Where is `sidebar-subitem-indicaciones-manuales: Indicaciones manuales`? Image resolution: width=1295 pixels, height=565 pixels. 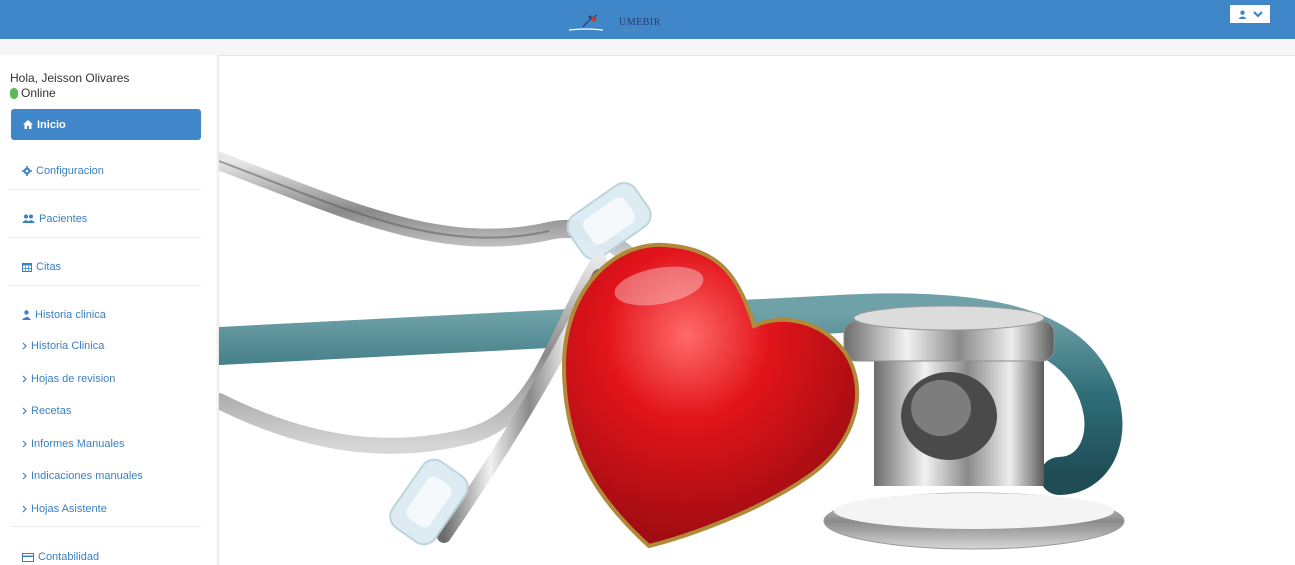
sidebar-subitem-indicaciones-manuales: Indicaciones manuales is located at coordinates (105, 476).